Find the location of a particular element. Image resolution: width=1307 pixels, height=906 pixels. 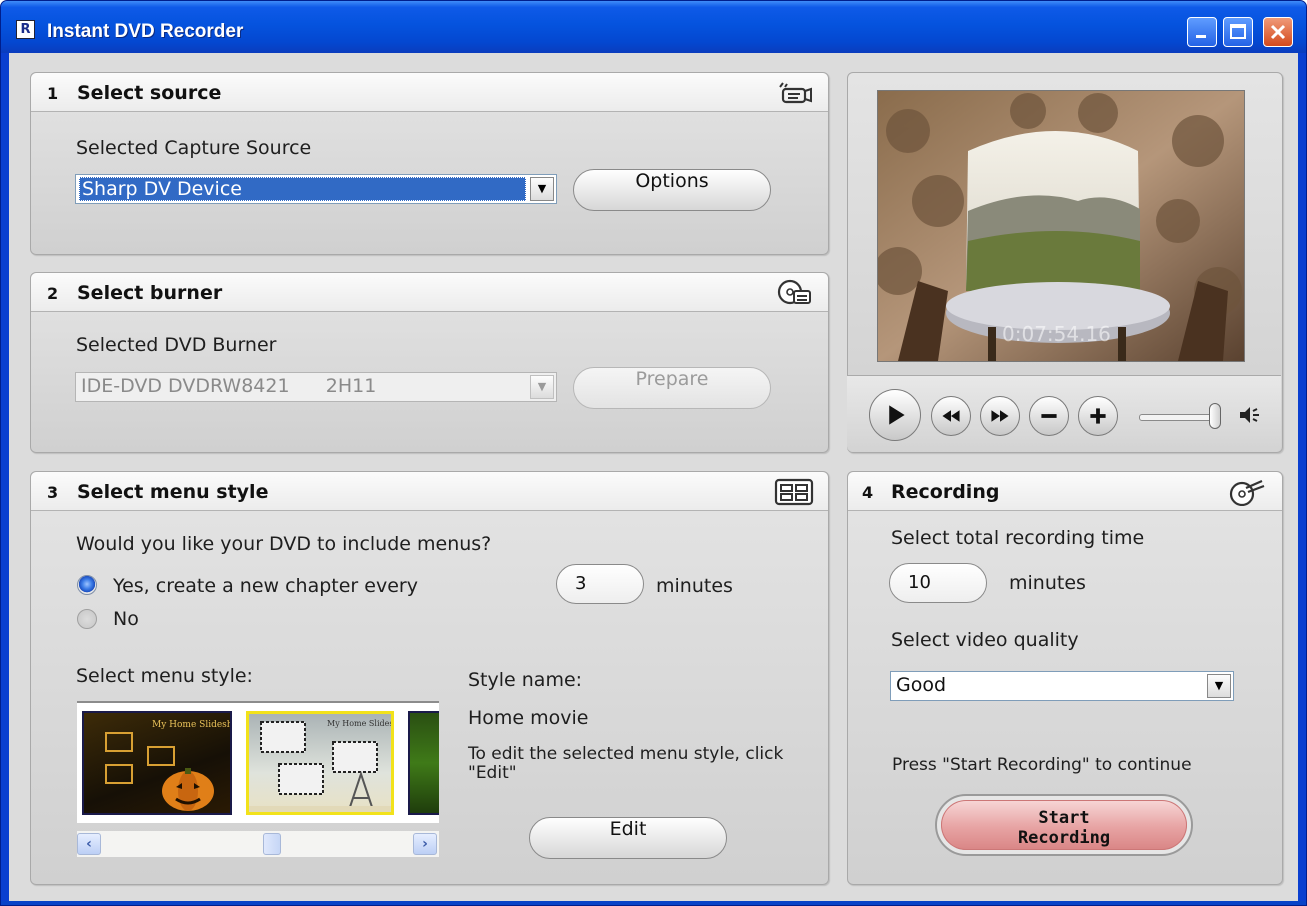

maximize-icon is located at coordinates (1238, 31).